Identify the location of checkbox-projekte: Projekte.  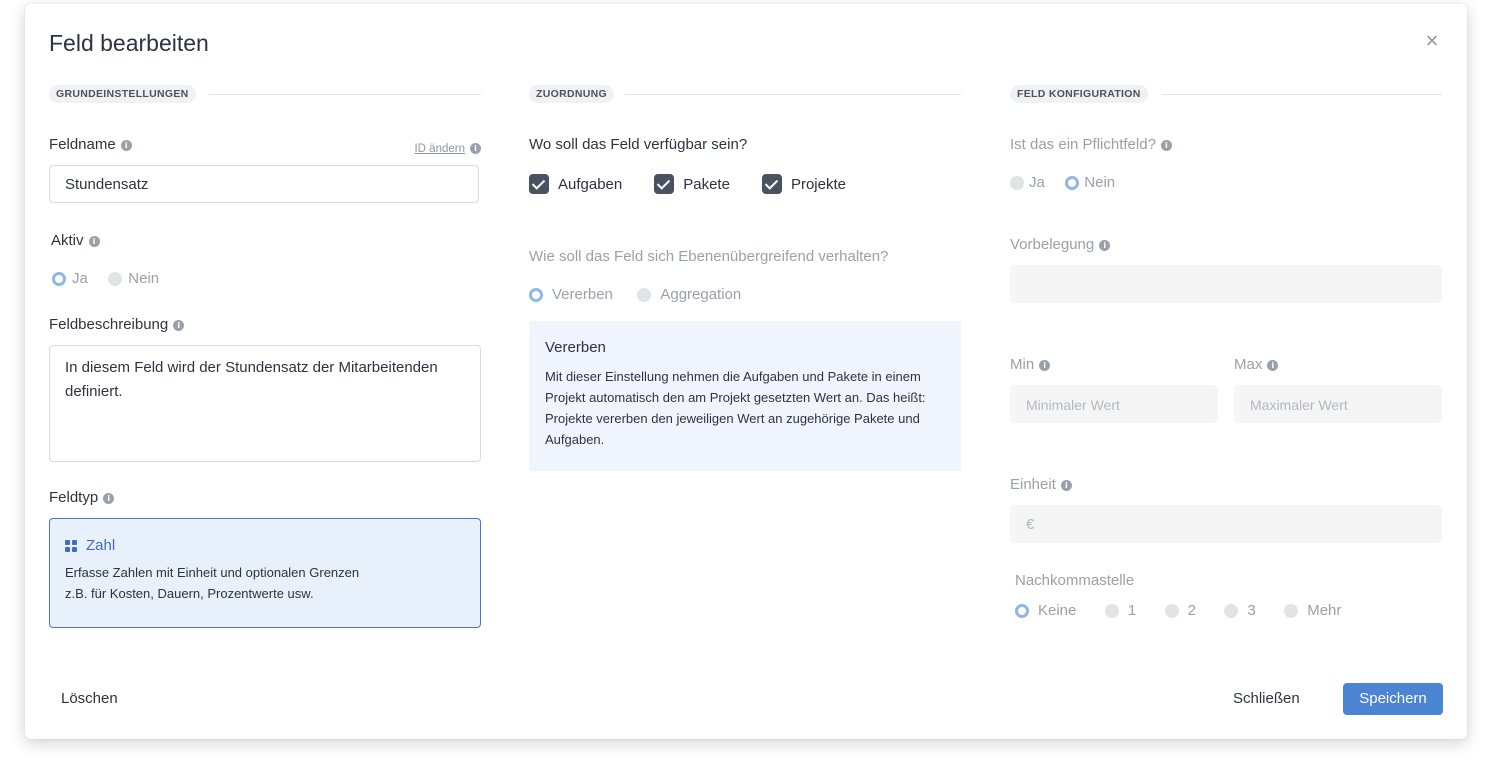
(803, 184).